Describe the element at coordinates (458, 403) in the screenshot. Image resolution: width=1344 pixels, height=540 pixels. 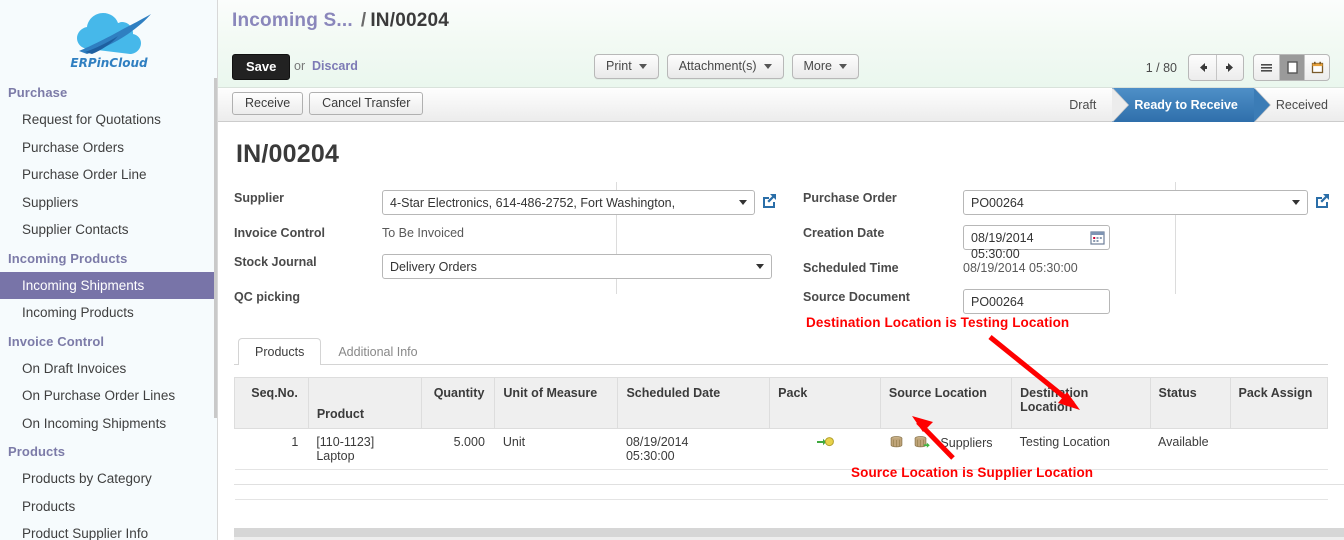
I see `table-header-quantity: Quantity` at that location.